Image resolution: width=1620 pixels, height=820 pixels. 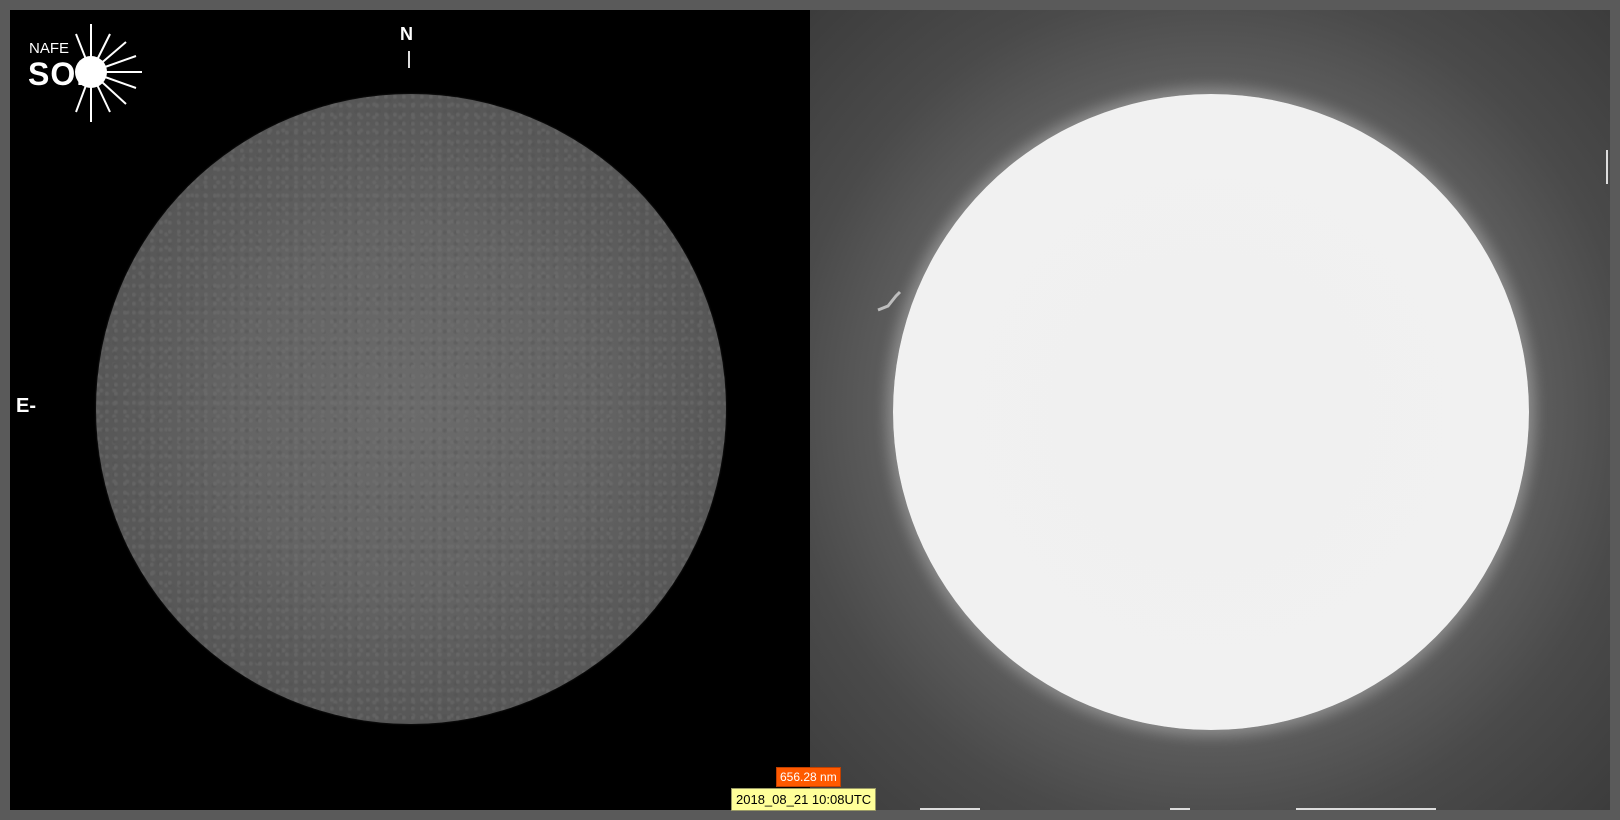 What do you see at coordinates (804, 799) in the screenshot?
I see `timestamp-badge: 2018_08_21 10:08UTC` at bounding box center [804, 799].